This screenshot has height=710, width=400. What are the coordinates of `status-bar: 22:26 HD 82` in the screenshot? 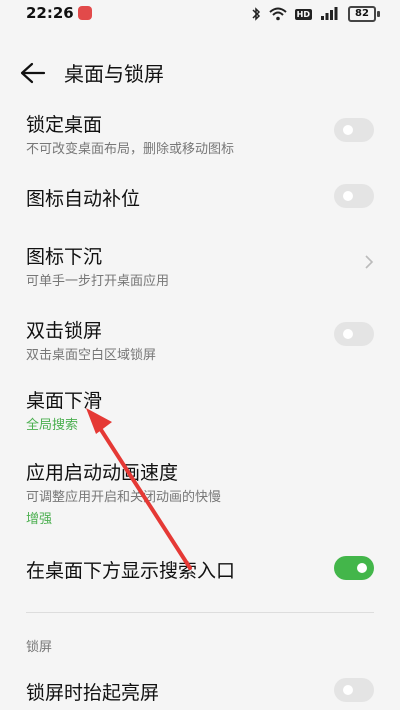 It's located at (200, 14).